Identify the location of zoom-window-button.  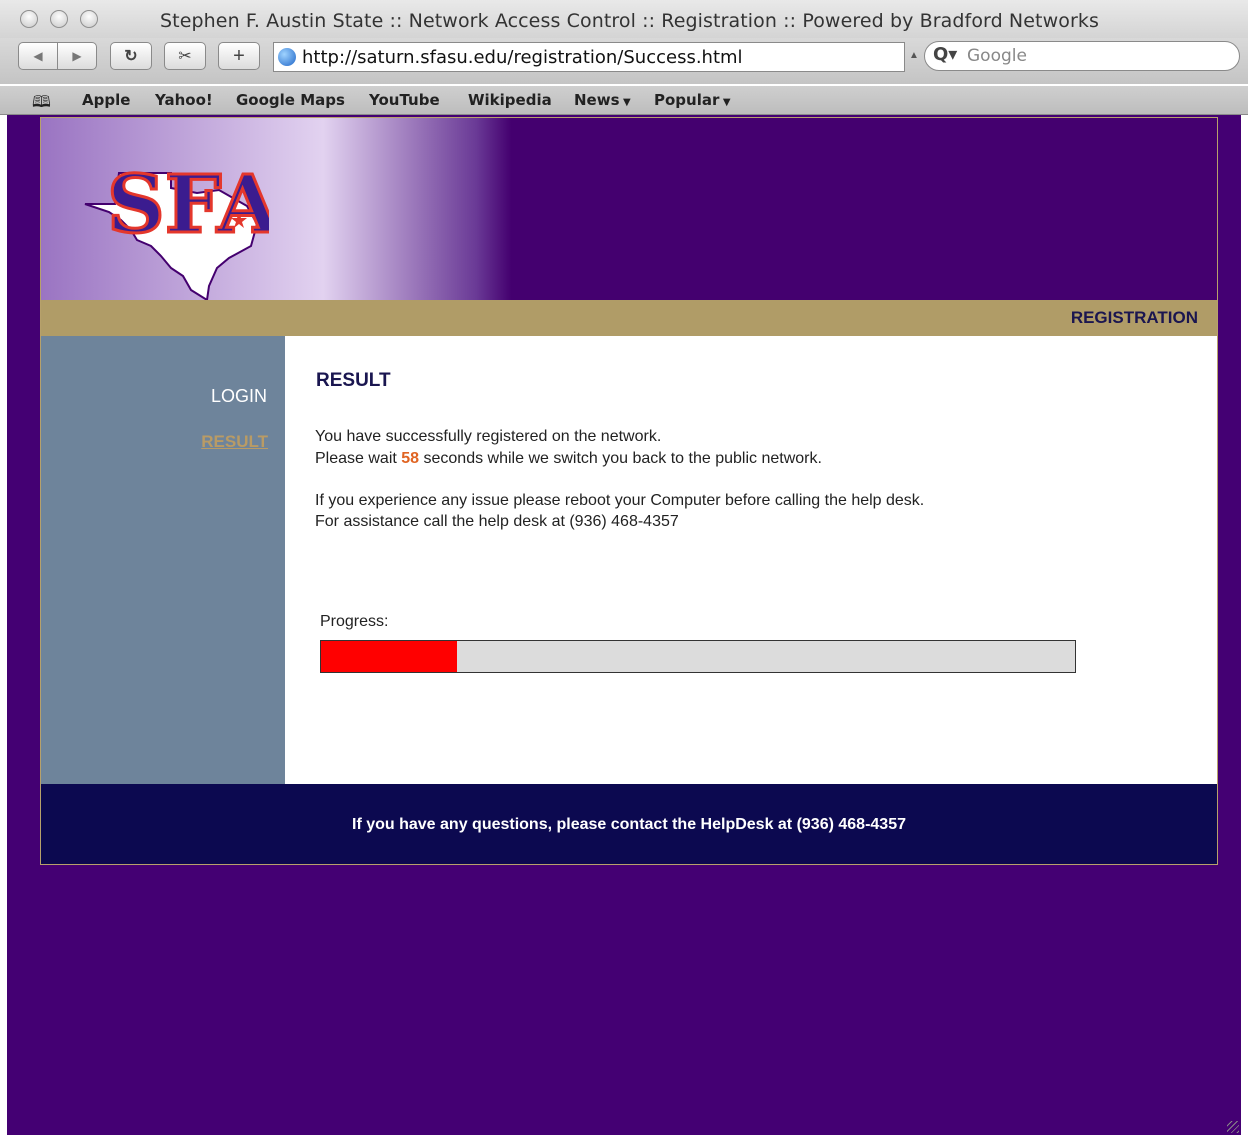
(89, 19).